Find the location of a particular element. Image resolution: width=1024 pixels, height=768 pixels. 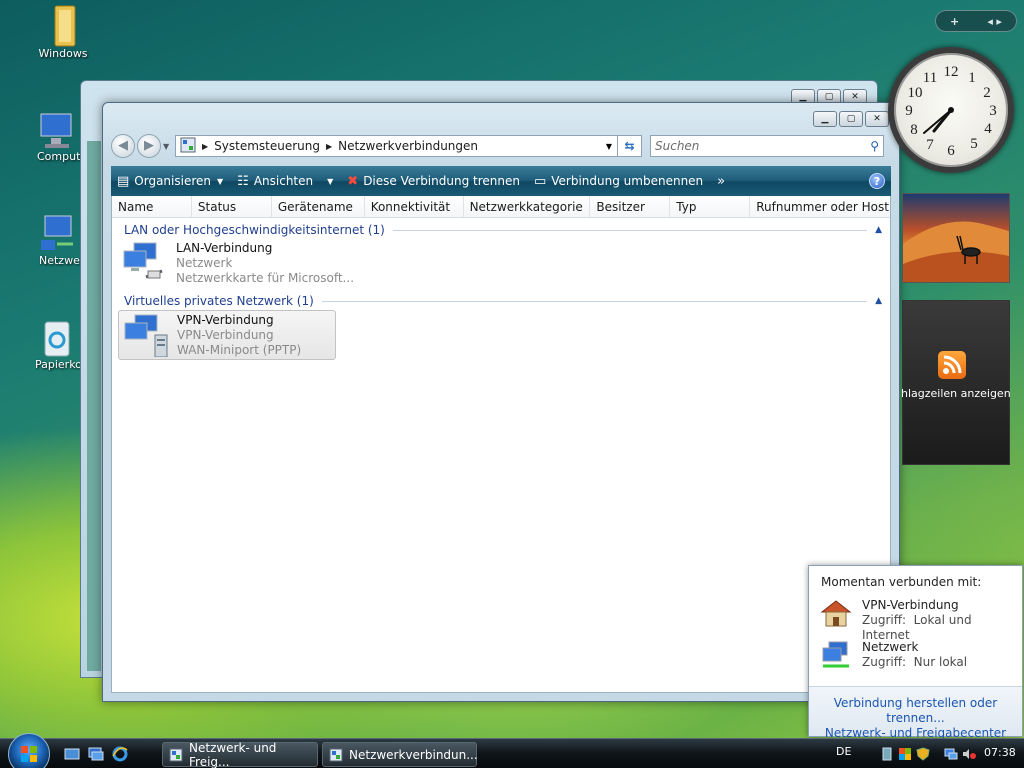

clock-time: 07:38 is located at coordinates (1000, 752).